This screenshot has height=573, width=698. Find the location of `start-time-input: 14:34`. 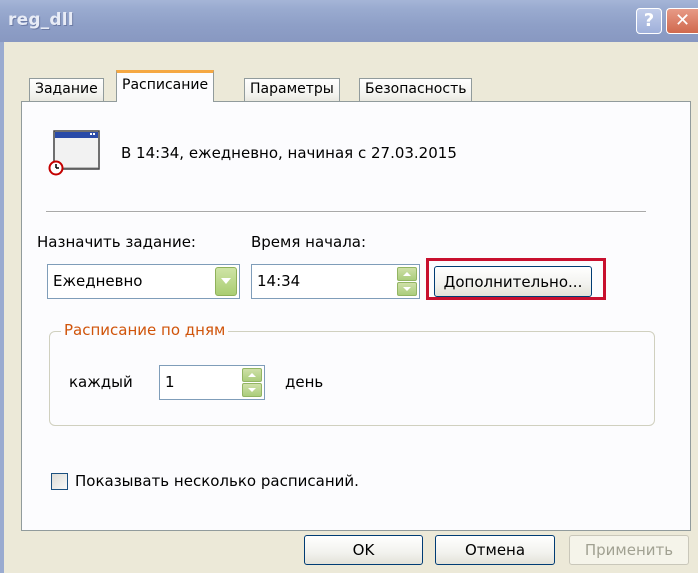

start-time-input: 14:34 is located at coordinates (335, 281).